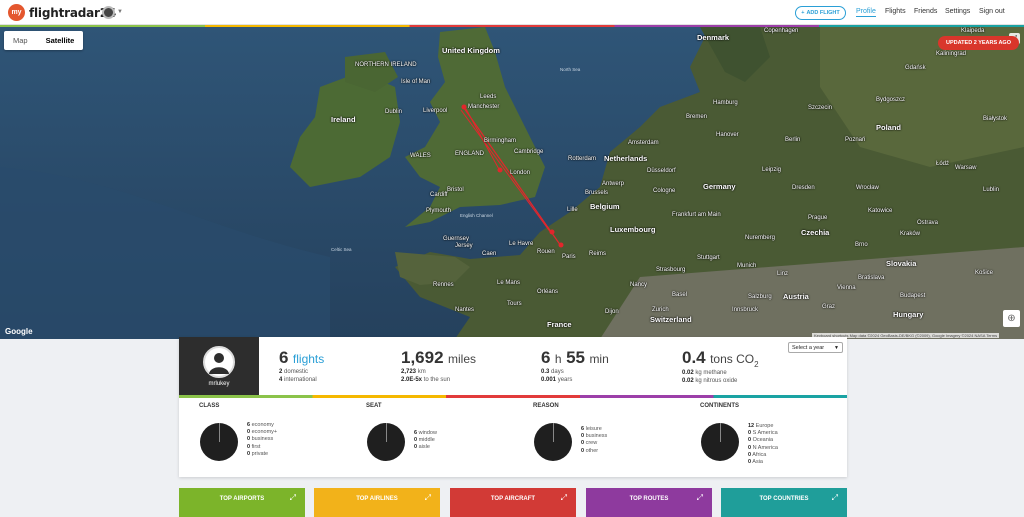 The width and height of the screenshot is (1024, 517). Describe the element at coordinates (818, 218) in the screenshot. I see `map-label: Prague` at that location.